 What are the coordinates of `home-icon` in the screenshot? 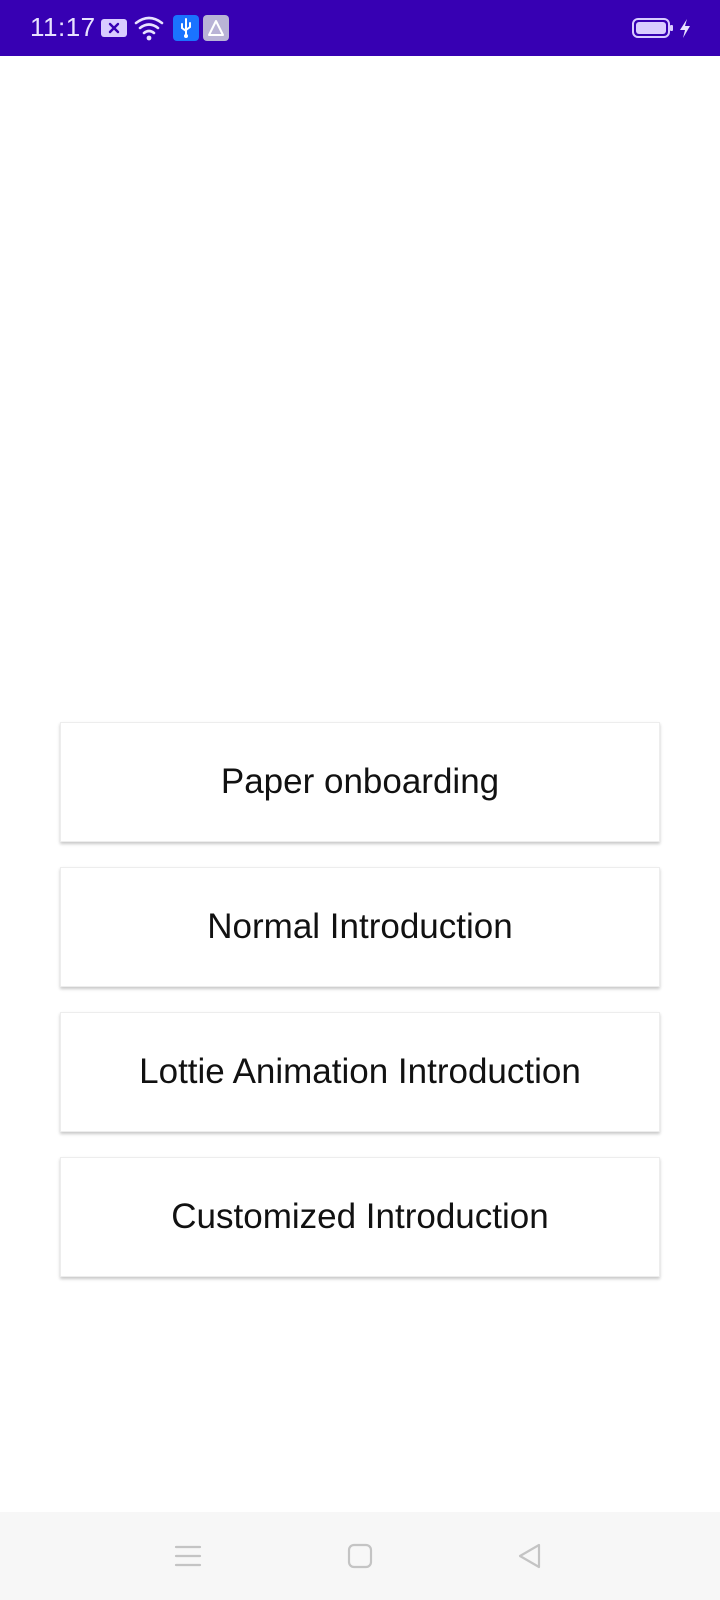 It's located at (360, 1556).